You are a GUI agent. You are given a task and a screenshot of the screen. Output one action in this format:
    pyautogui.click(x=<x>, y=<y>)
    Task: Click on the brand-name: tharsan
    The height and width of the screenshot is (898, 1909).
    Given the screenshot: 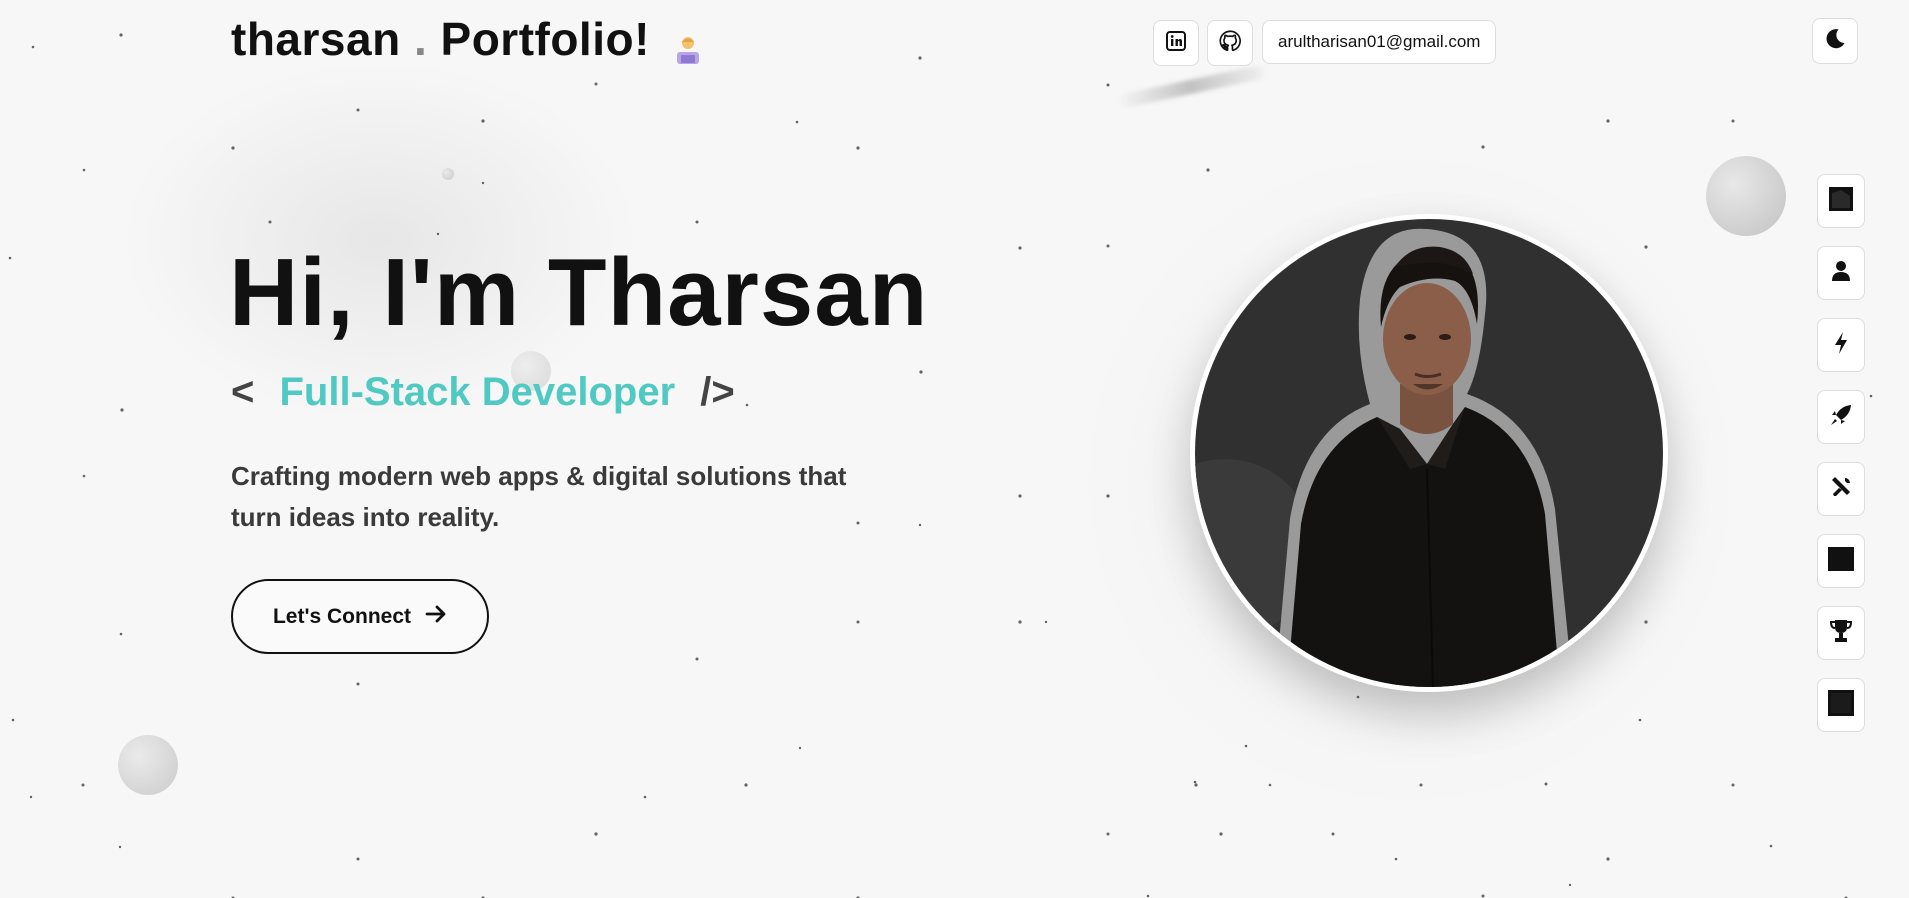 What is the action you would take?
    pyautogui.click(x=316, y=39)
    